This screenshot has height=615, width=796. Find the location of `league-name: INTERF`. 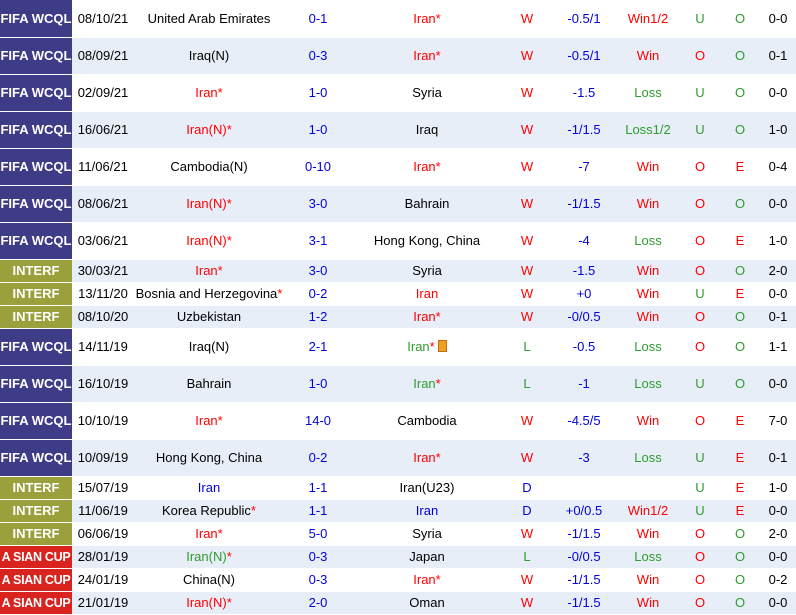

league-name: INTERF is located at coordinates (36, 510).